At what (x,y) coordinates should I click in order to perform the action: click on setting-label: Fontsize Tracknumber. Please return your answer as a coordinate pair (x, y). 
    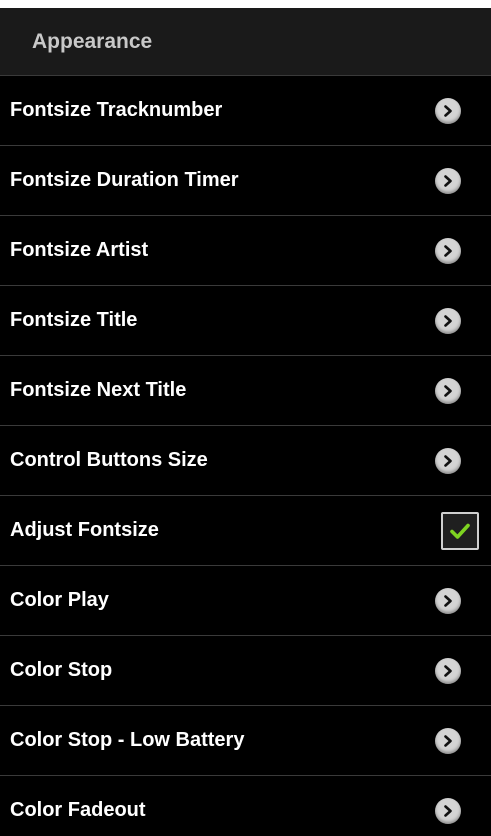
    Looking at the image, I should click on (116, 110).